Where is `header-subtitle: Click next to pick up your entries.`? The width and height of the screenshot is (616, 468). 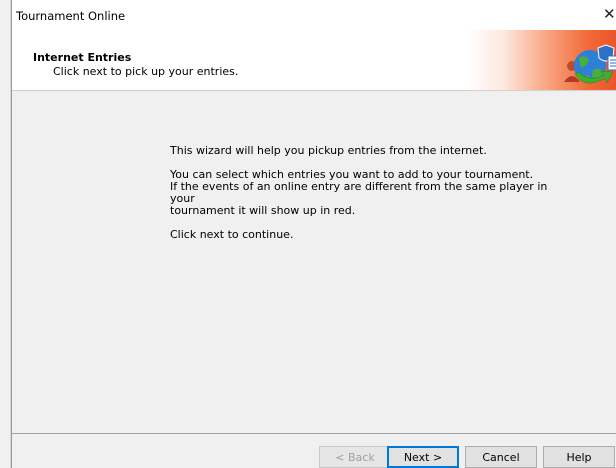 header-subtitle: Click next to pick up your entries. is located at coordinates (146, 71).